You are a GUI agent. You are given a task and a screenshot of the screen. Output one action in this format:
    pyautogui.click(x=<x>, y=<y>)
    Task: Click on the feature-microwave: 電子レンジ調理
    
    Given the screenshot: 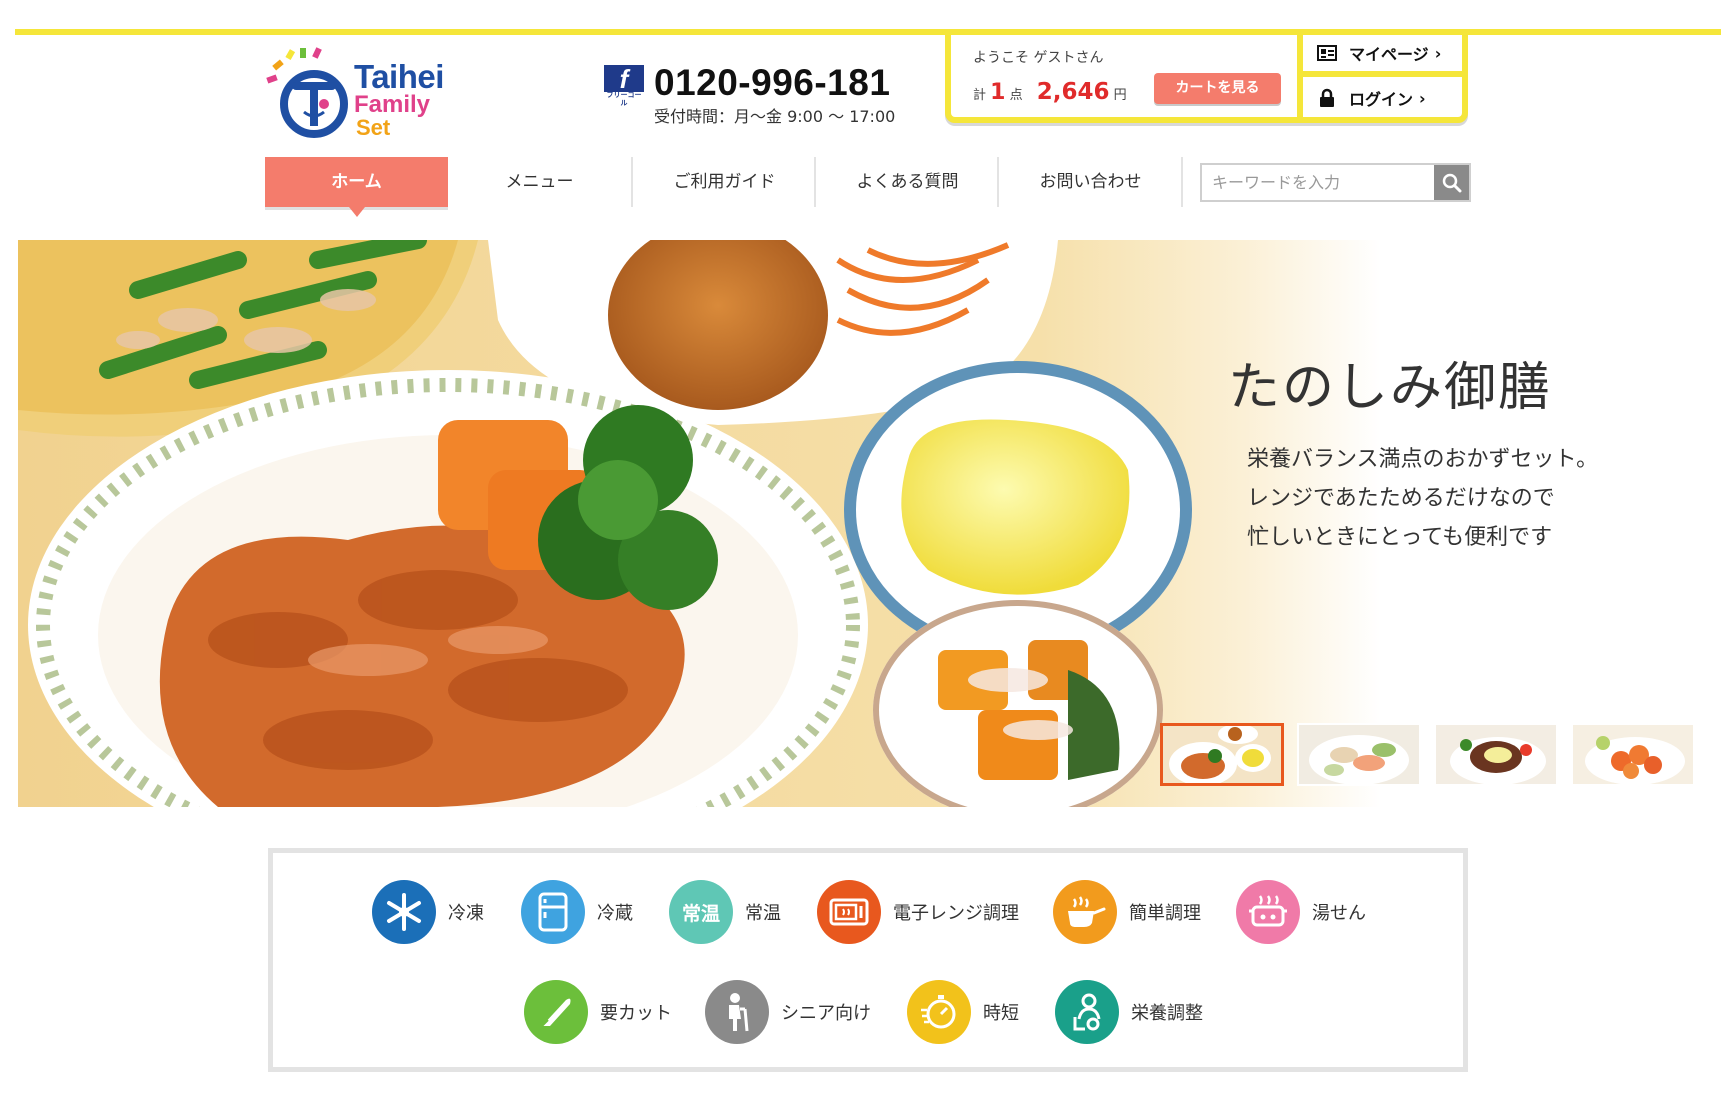 What is the action you would take?
    pyautogui.click(x=918, y=912)
    